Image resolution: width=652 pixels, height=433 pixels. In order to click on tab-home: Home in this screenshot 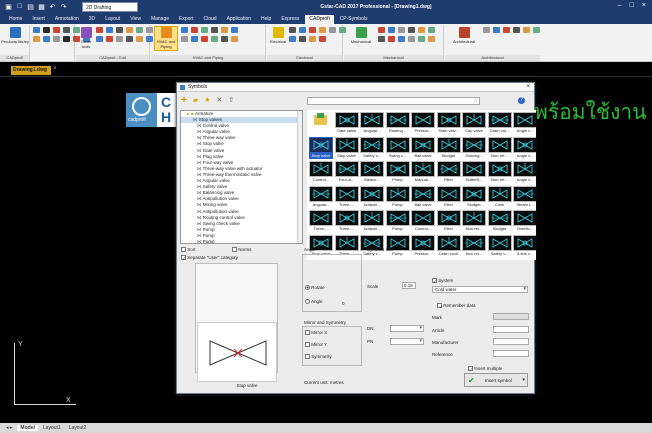, I will do `click(15, 19)`.